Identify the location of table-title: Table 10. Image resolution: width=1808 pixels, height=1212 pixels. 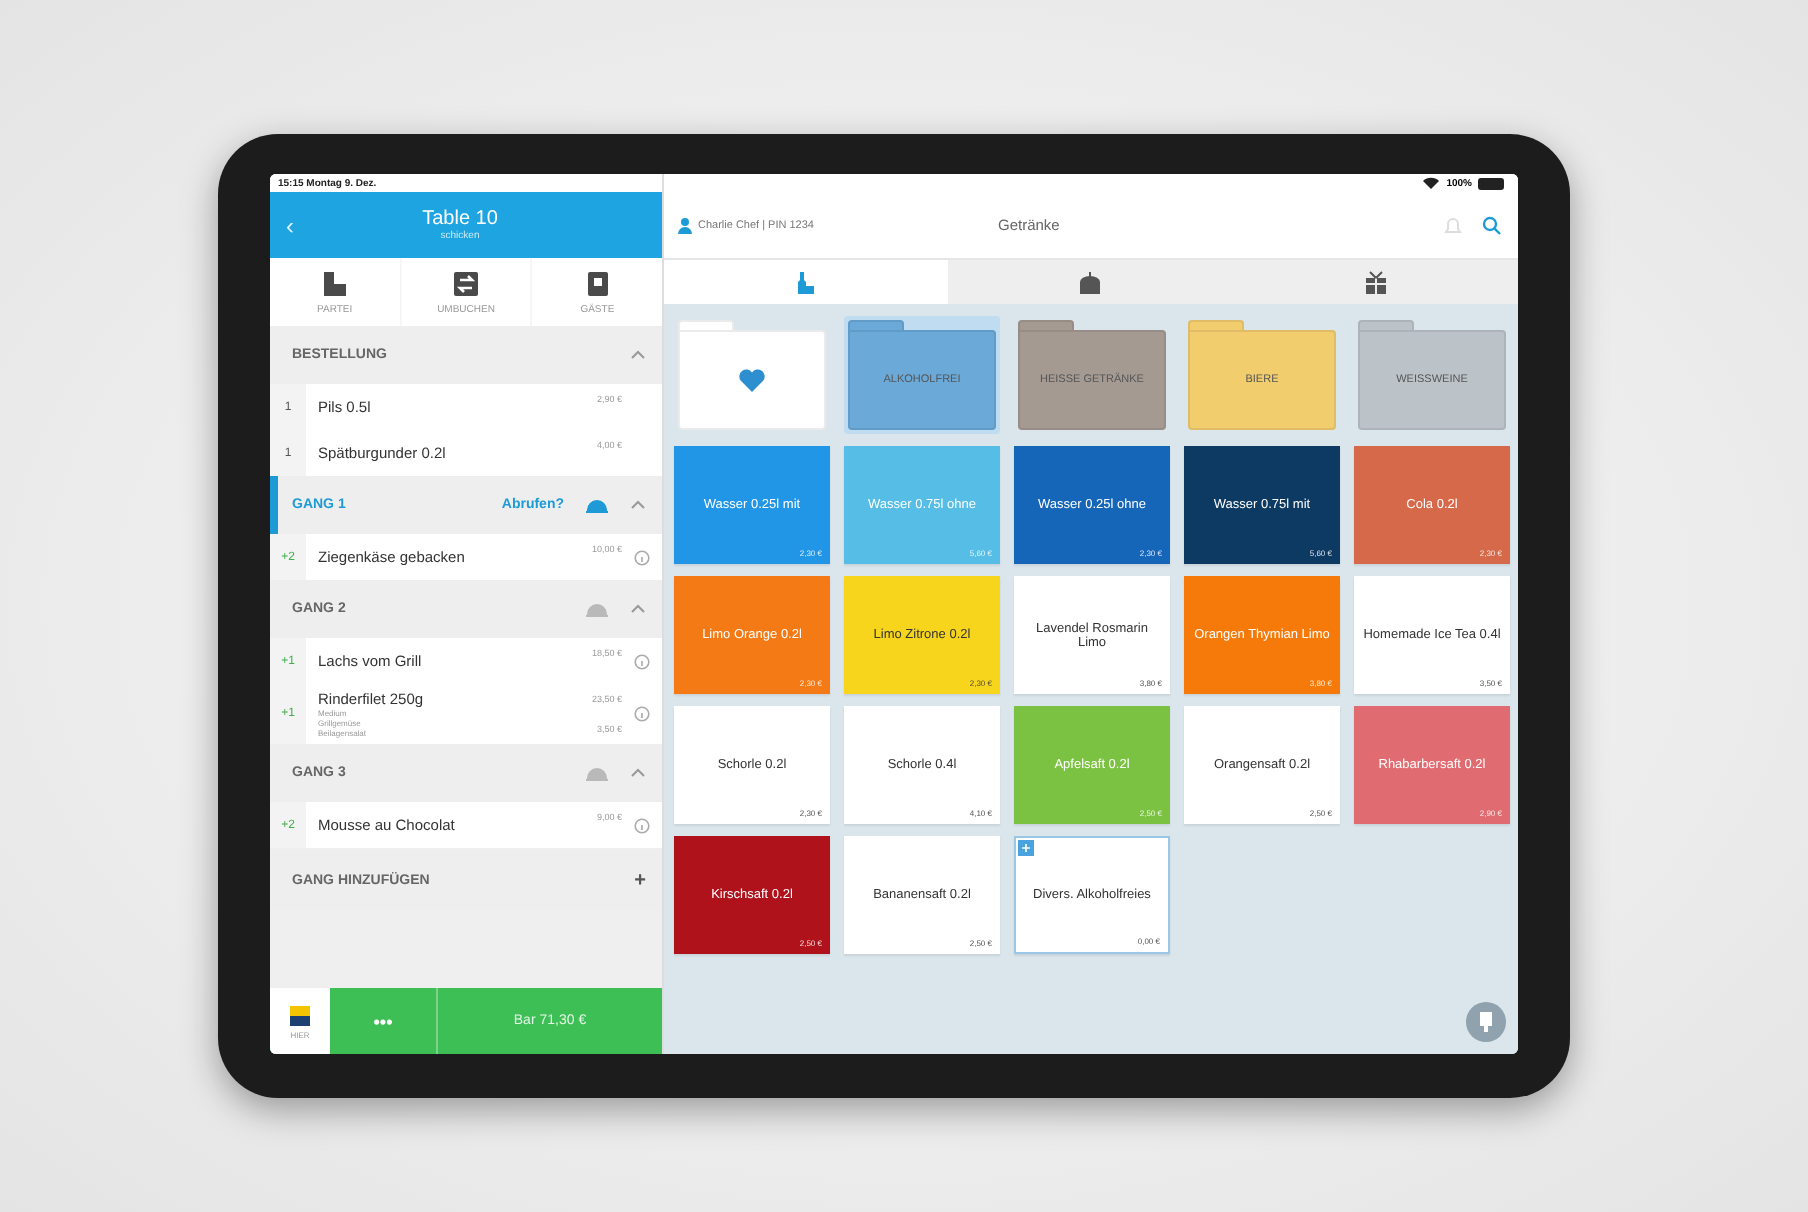
(460, 219).